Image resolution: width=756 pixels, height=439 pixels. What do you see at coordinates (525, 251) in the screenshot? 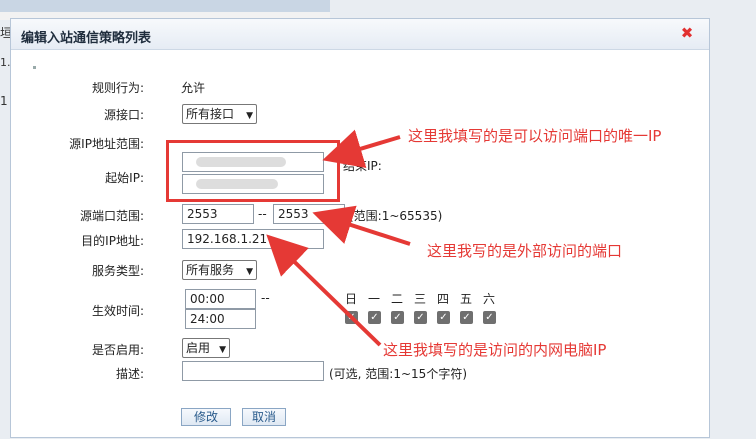
I see `annotation-note-port: 这里我写的是外部访问的端口` at bounding box center [525, 251].